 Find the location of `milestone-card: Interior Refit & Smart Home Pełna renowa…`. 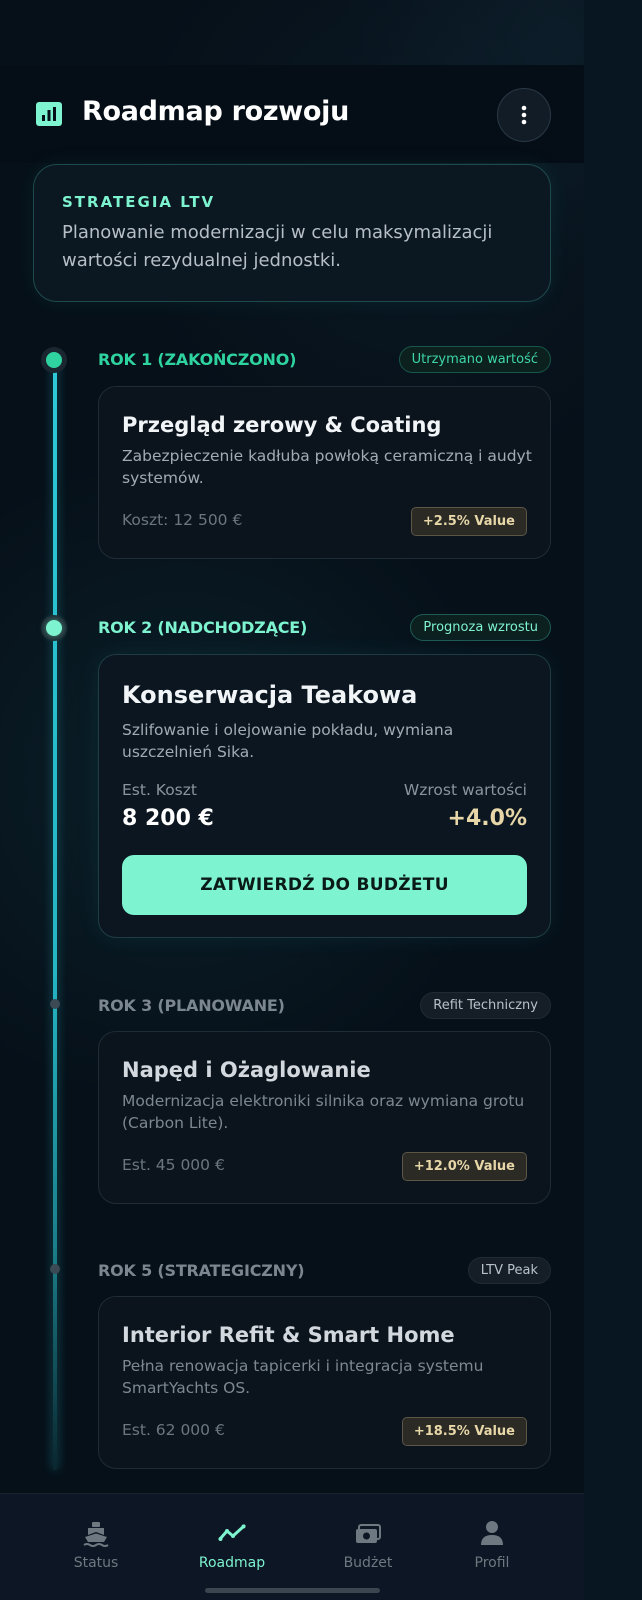

milestone-card: Interior Refit & Smart Home Pełna renowa… is located at coordinates (324, 1382).